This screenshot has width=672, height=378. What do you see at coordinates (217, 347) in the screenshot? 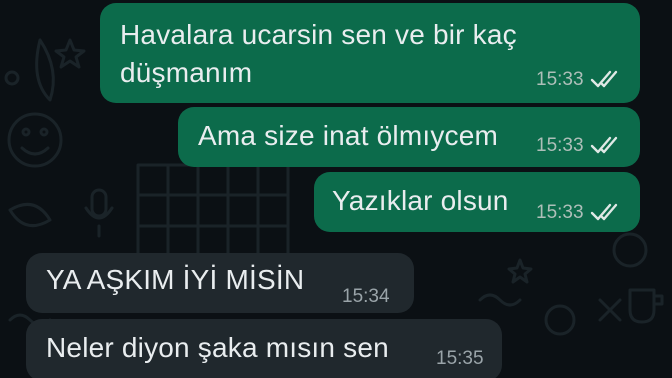
I see `message-text: Neler diyon şaka mısın sen` at bounding box center [217, 347].